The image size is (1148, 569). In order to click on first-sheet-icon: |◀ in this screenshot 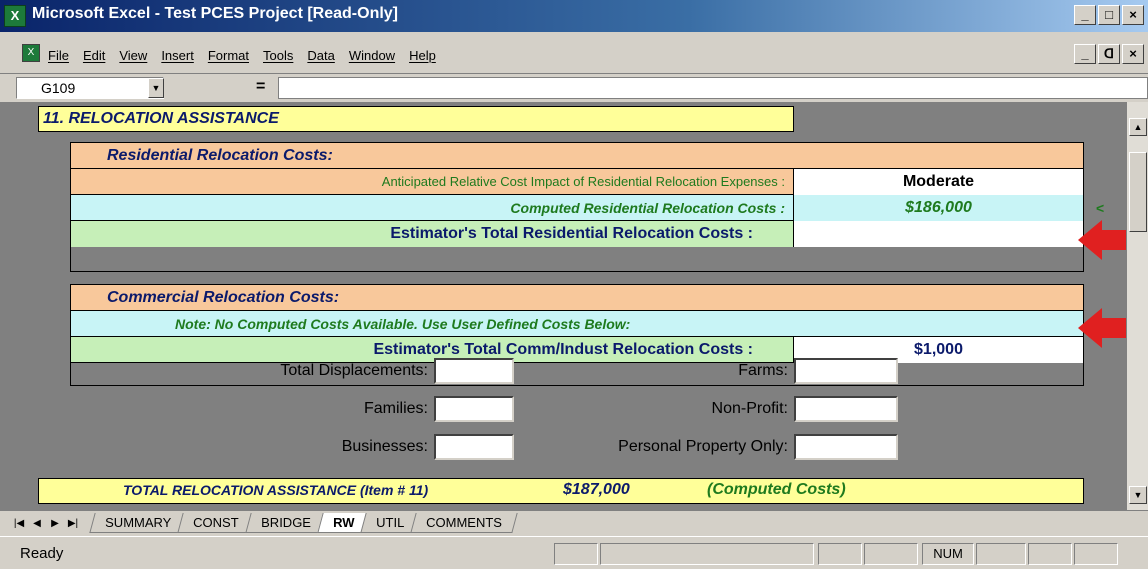, I will do `click(19, 524)`.